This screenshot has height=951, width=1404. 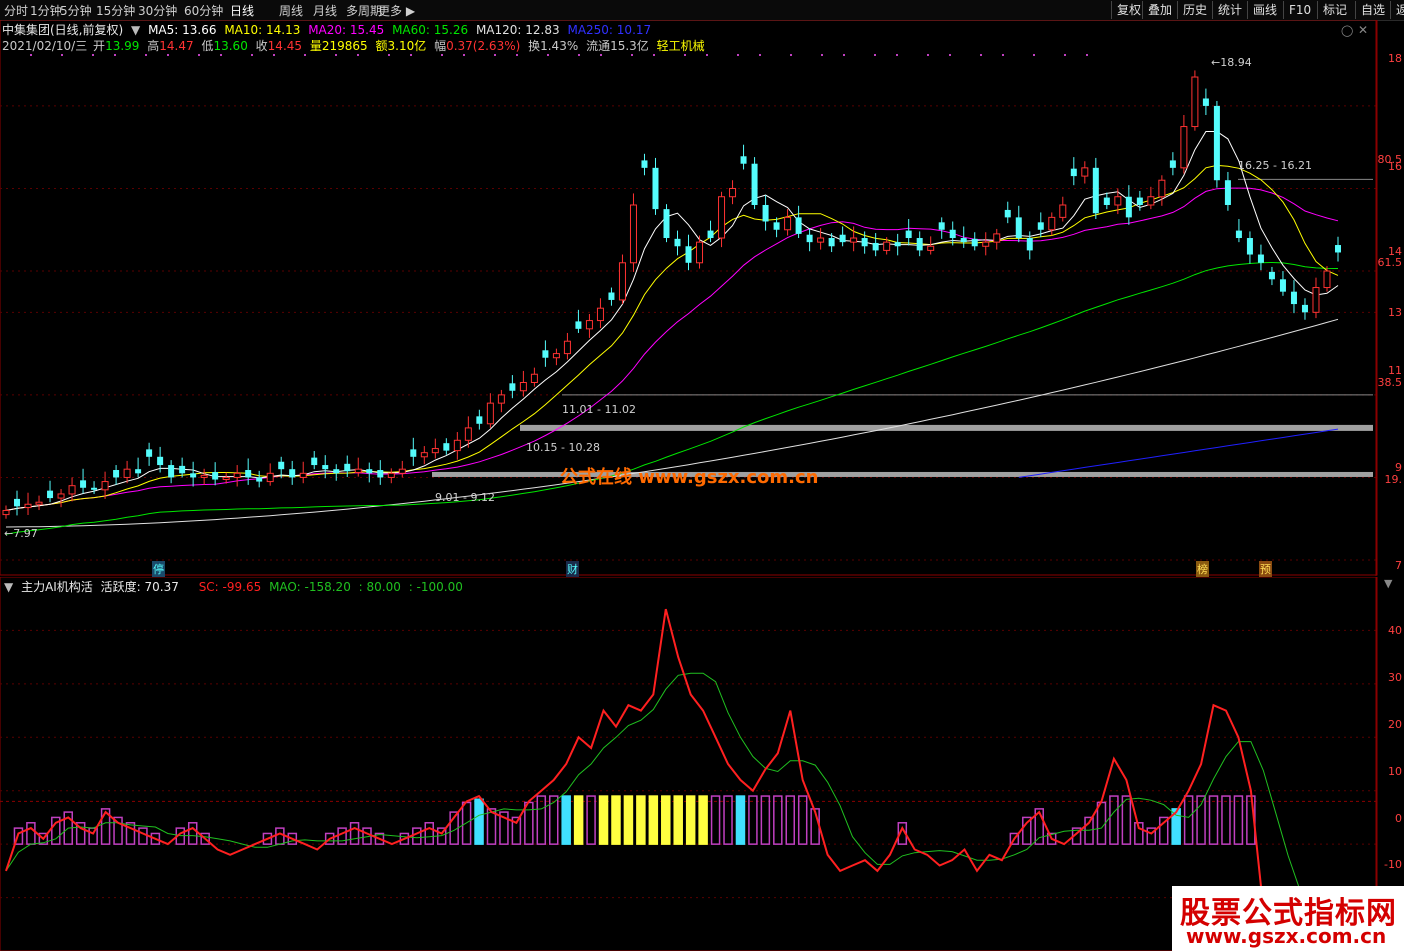 I want to click on right-tab-0: 复权, so click(x=1128, y=10).